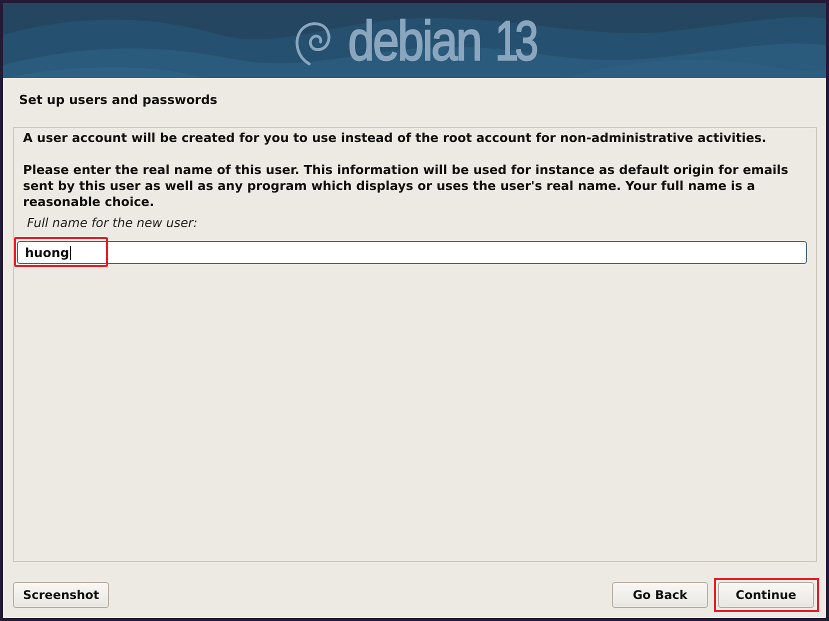  Describe the element at coordinates (112, 223) in the screenshot. I see `field-label: Full name for the new user:` at that location.